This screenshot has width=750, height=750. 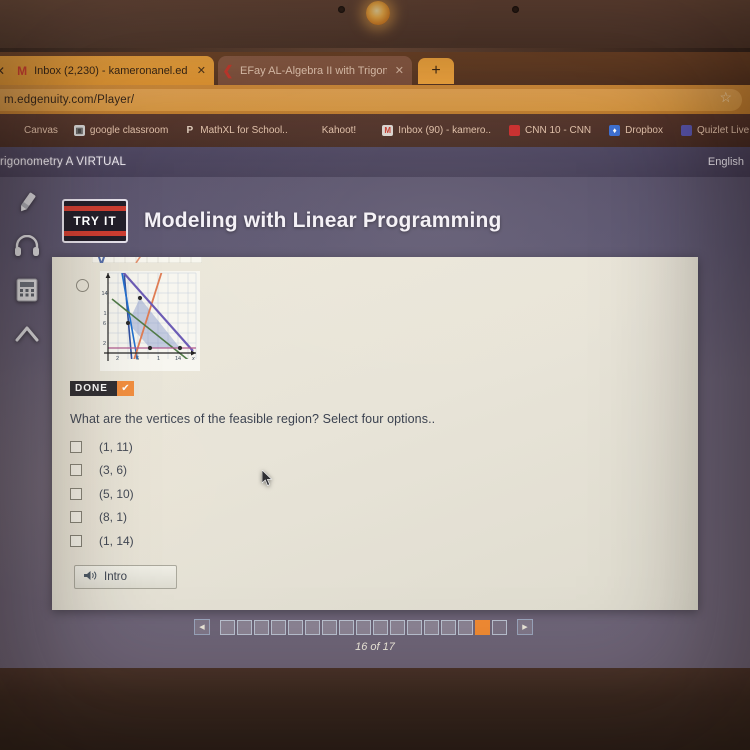 What do you see at coordinates (482, 627) in the screenshot?
I see `page-box-16-current` at bounding box center [482, 627].